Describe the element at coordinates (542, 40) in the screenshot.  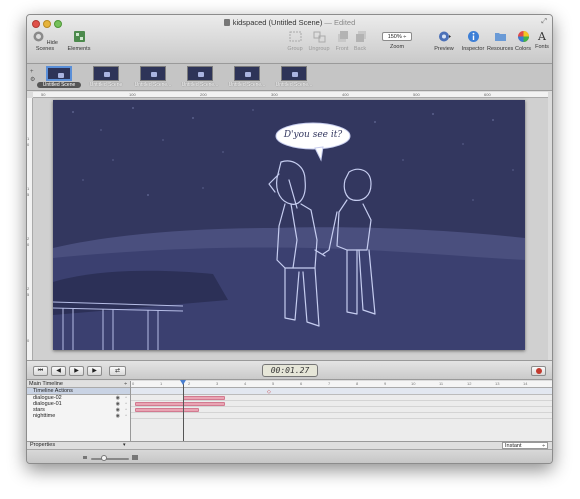
I see `fonts-button: A Fonts` at that location.